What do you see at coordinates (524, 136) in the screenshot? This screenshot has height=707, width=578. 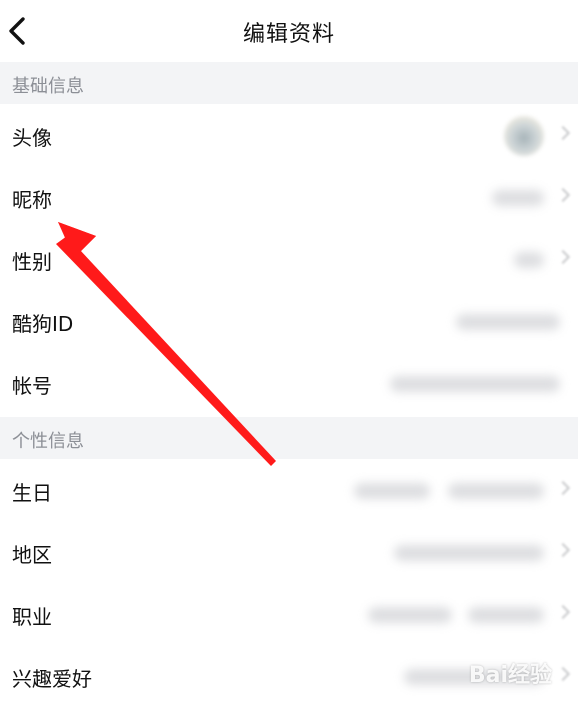 I see `avatar` at bounding box center [524, 136].